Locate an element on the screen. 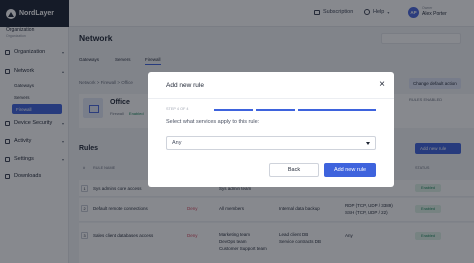 Image resolution: width=474 pixels, height=263 pixels. services-select-value: Any is located at coordinates (177, 143).